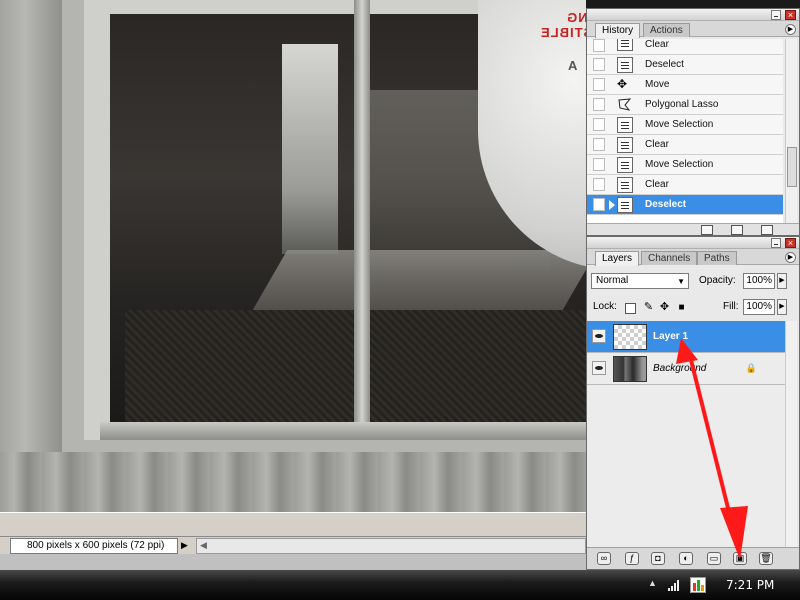 The image size is (800, 600). I want to click on history-scrollbar, so click(791, 132).